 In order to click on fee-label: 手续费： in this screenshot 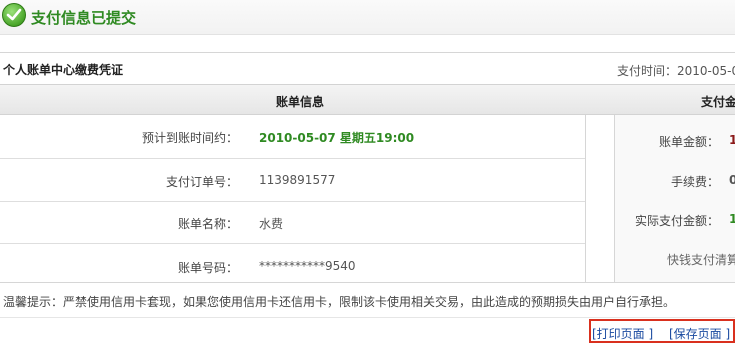, I will do `click(695, 182)`.